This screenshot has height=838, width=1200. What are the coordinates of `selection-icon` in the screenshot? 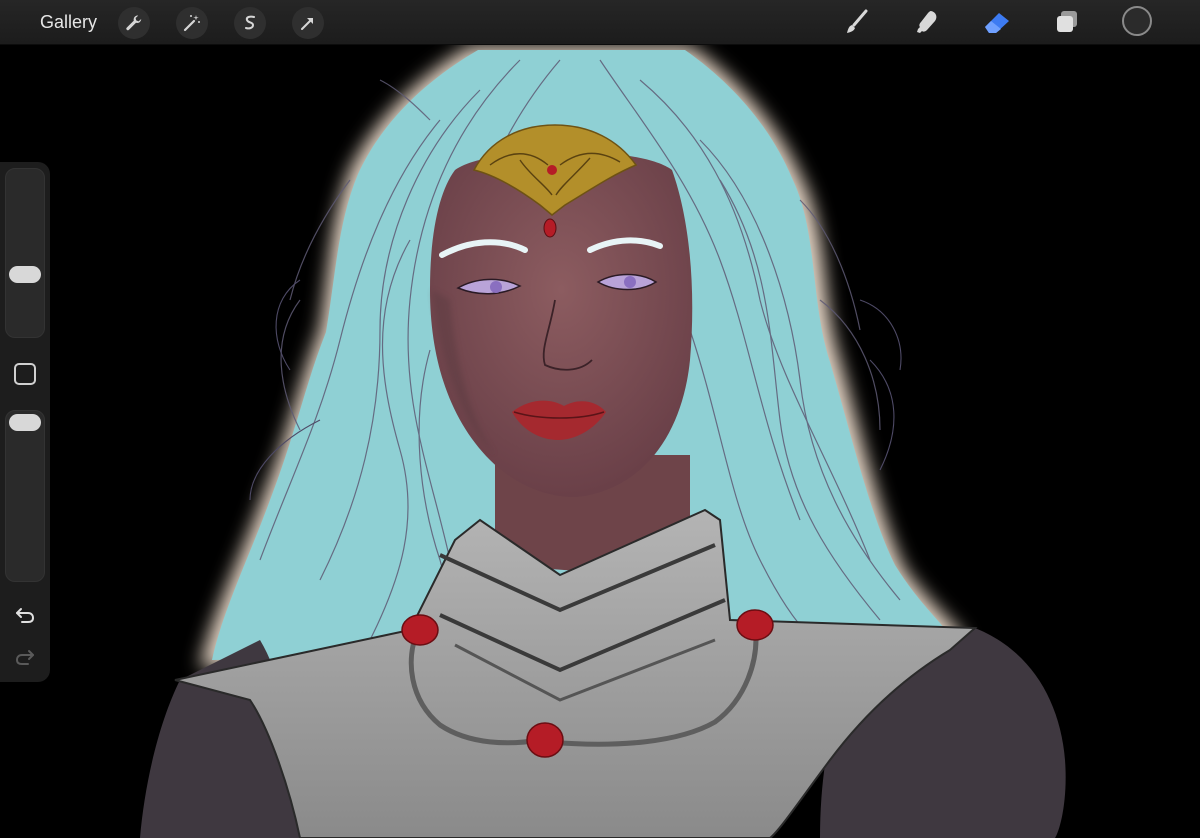 It's located at (250, 22).